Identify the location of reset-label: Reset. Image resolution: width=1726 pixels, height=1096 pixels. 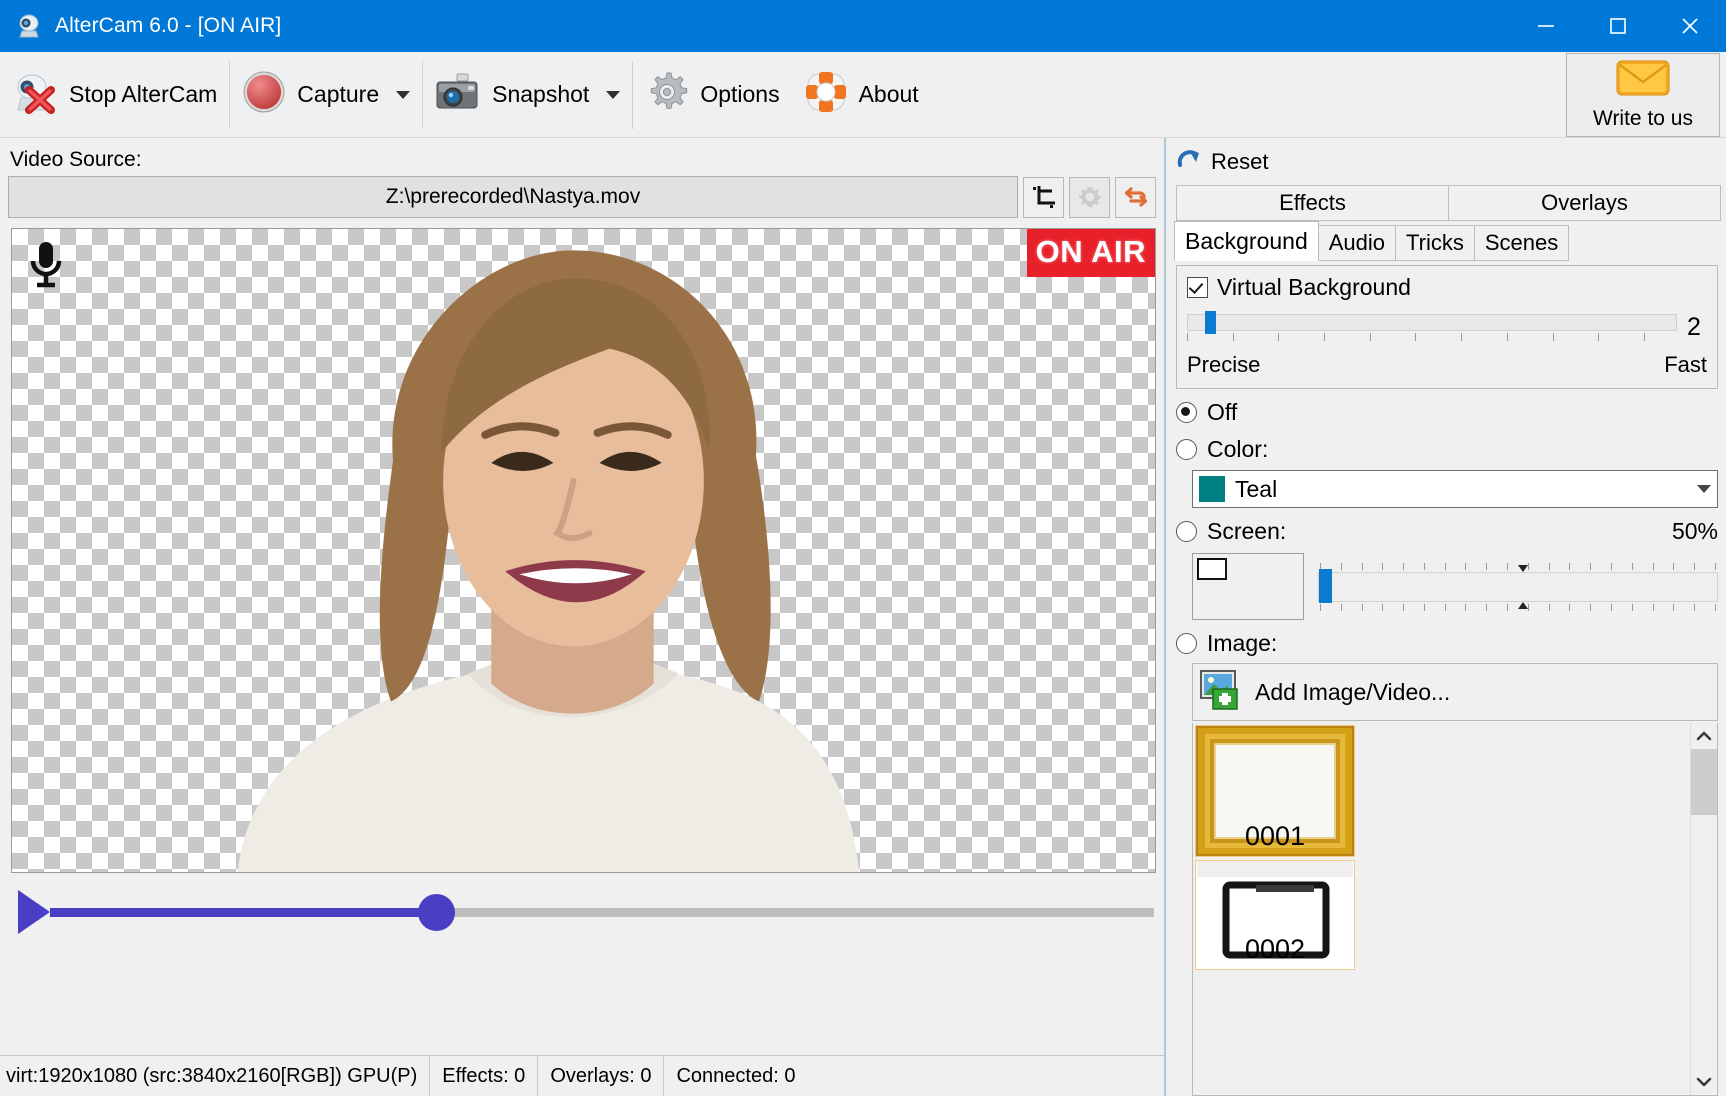
(1240, 161).